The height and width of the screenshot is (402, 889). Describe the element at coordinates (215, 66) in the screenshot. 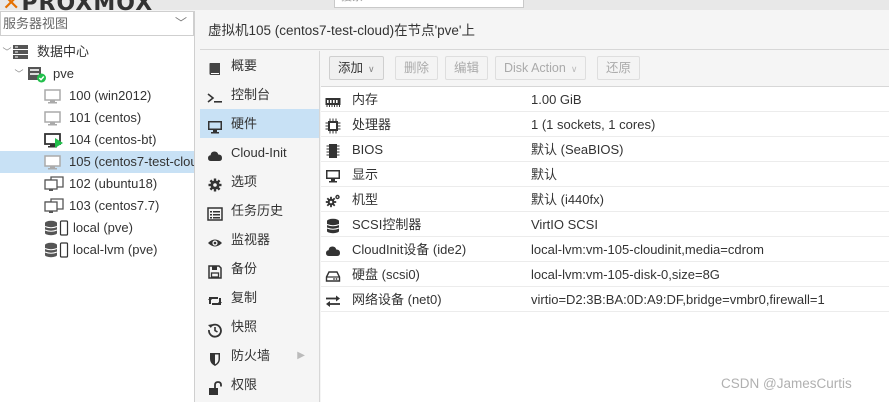

I see `book-icon` at that location.